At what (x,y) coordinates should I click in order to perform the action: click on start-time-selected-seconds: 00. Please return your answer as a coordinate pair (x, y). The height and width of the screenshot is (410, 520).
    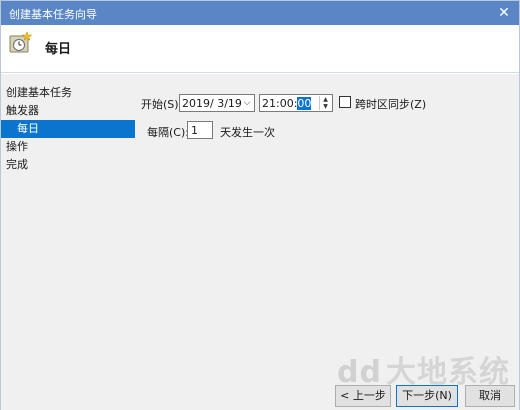
    Looking at the image, I should click on (304, 103).